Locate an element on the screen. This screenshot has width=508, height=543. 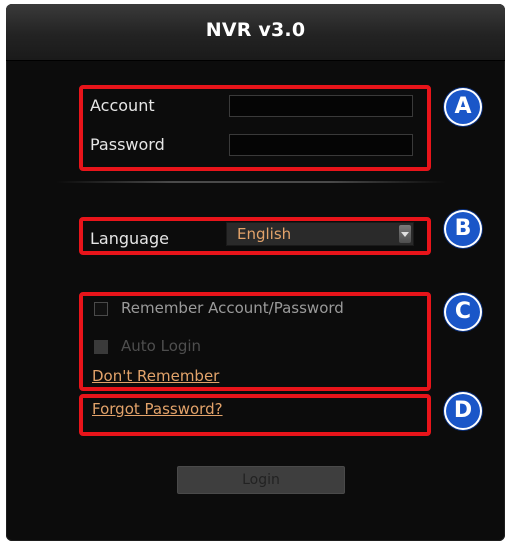
callout-badge-c: C is located at coordinates (463, 312).